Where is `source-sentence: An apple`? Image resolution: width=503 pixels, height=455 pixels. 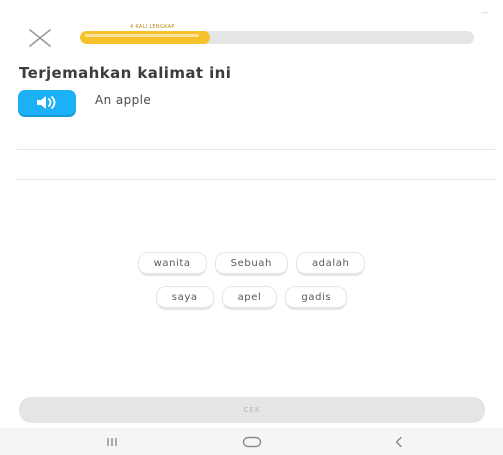
source-sentence: An apple is located at coordinates (123, 100).